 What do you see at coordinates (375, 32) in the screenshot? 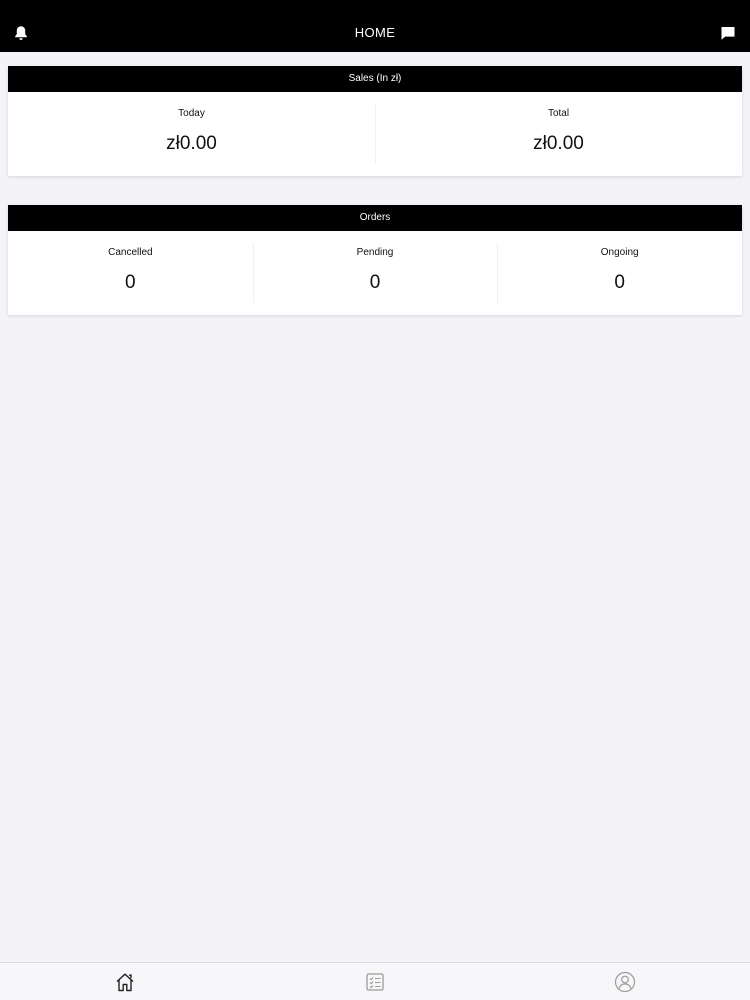
I see `page-title: HOME` at bounding box center [375, 32].